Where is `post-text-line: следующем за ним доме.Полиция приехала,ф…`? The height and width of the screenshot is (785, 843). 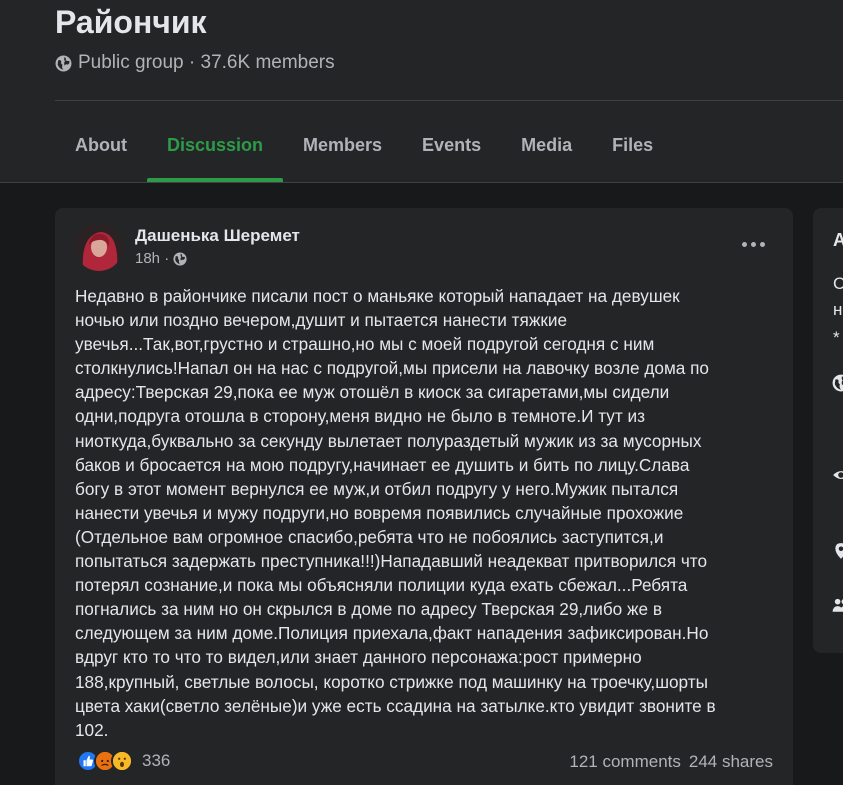
post-text-line: следующем за ним доме.Полиция приехала,ф… is located at coordinates (392, 633).